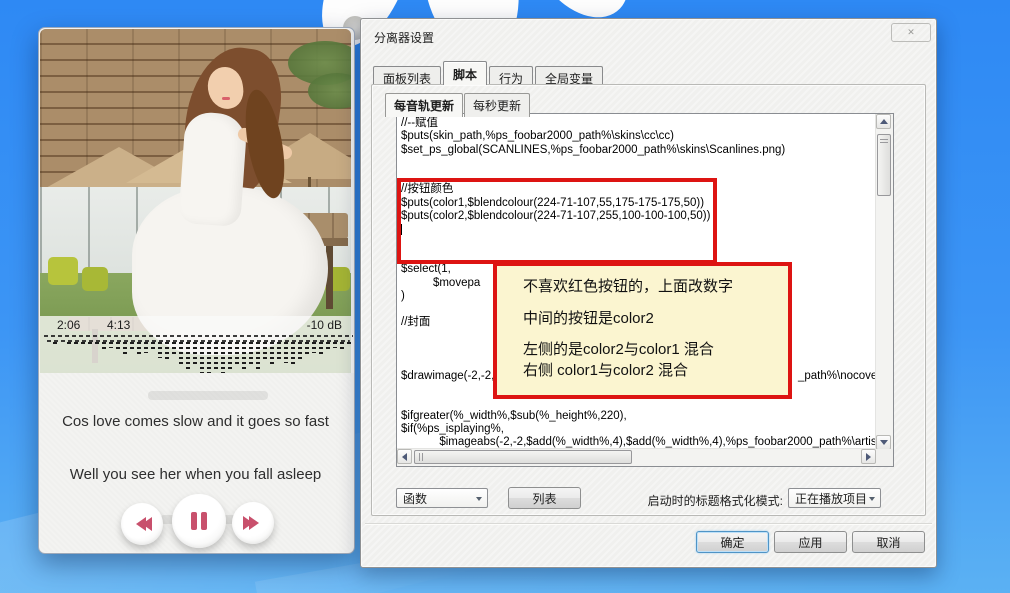 This screenshot has width=1010, height=593. What do you see at coordinates (415, 498) in the screenshot?
I see `function-combobox-value: 函数` at bounding box center [415, 498].